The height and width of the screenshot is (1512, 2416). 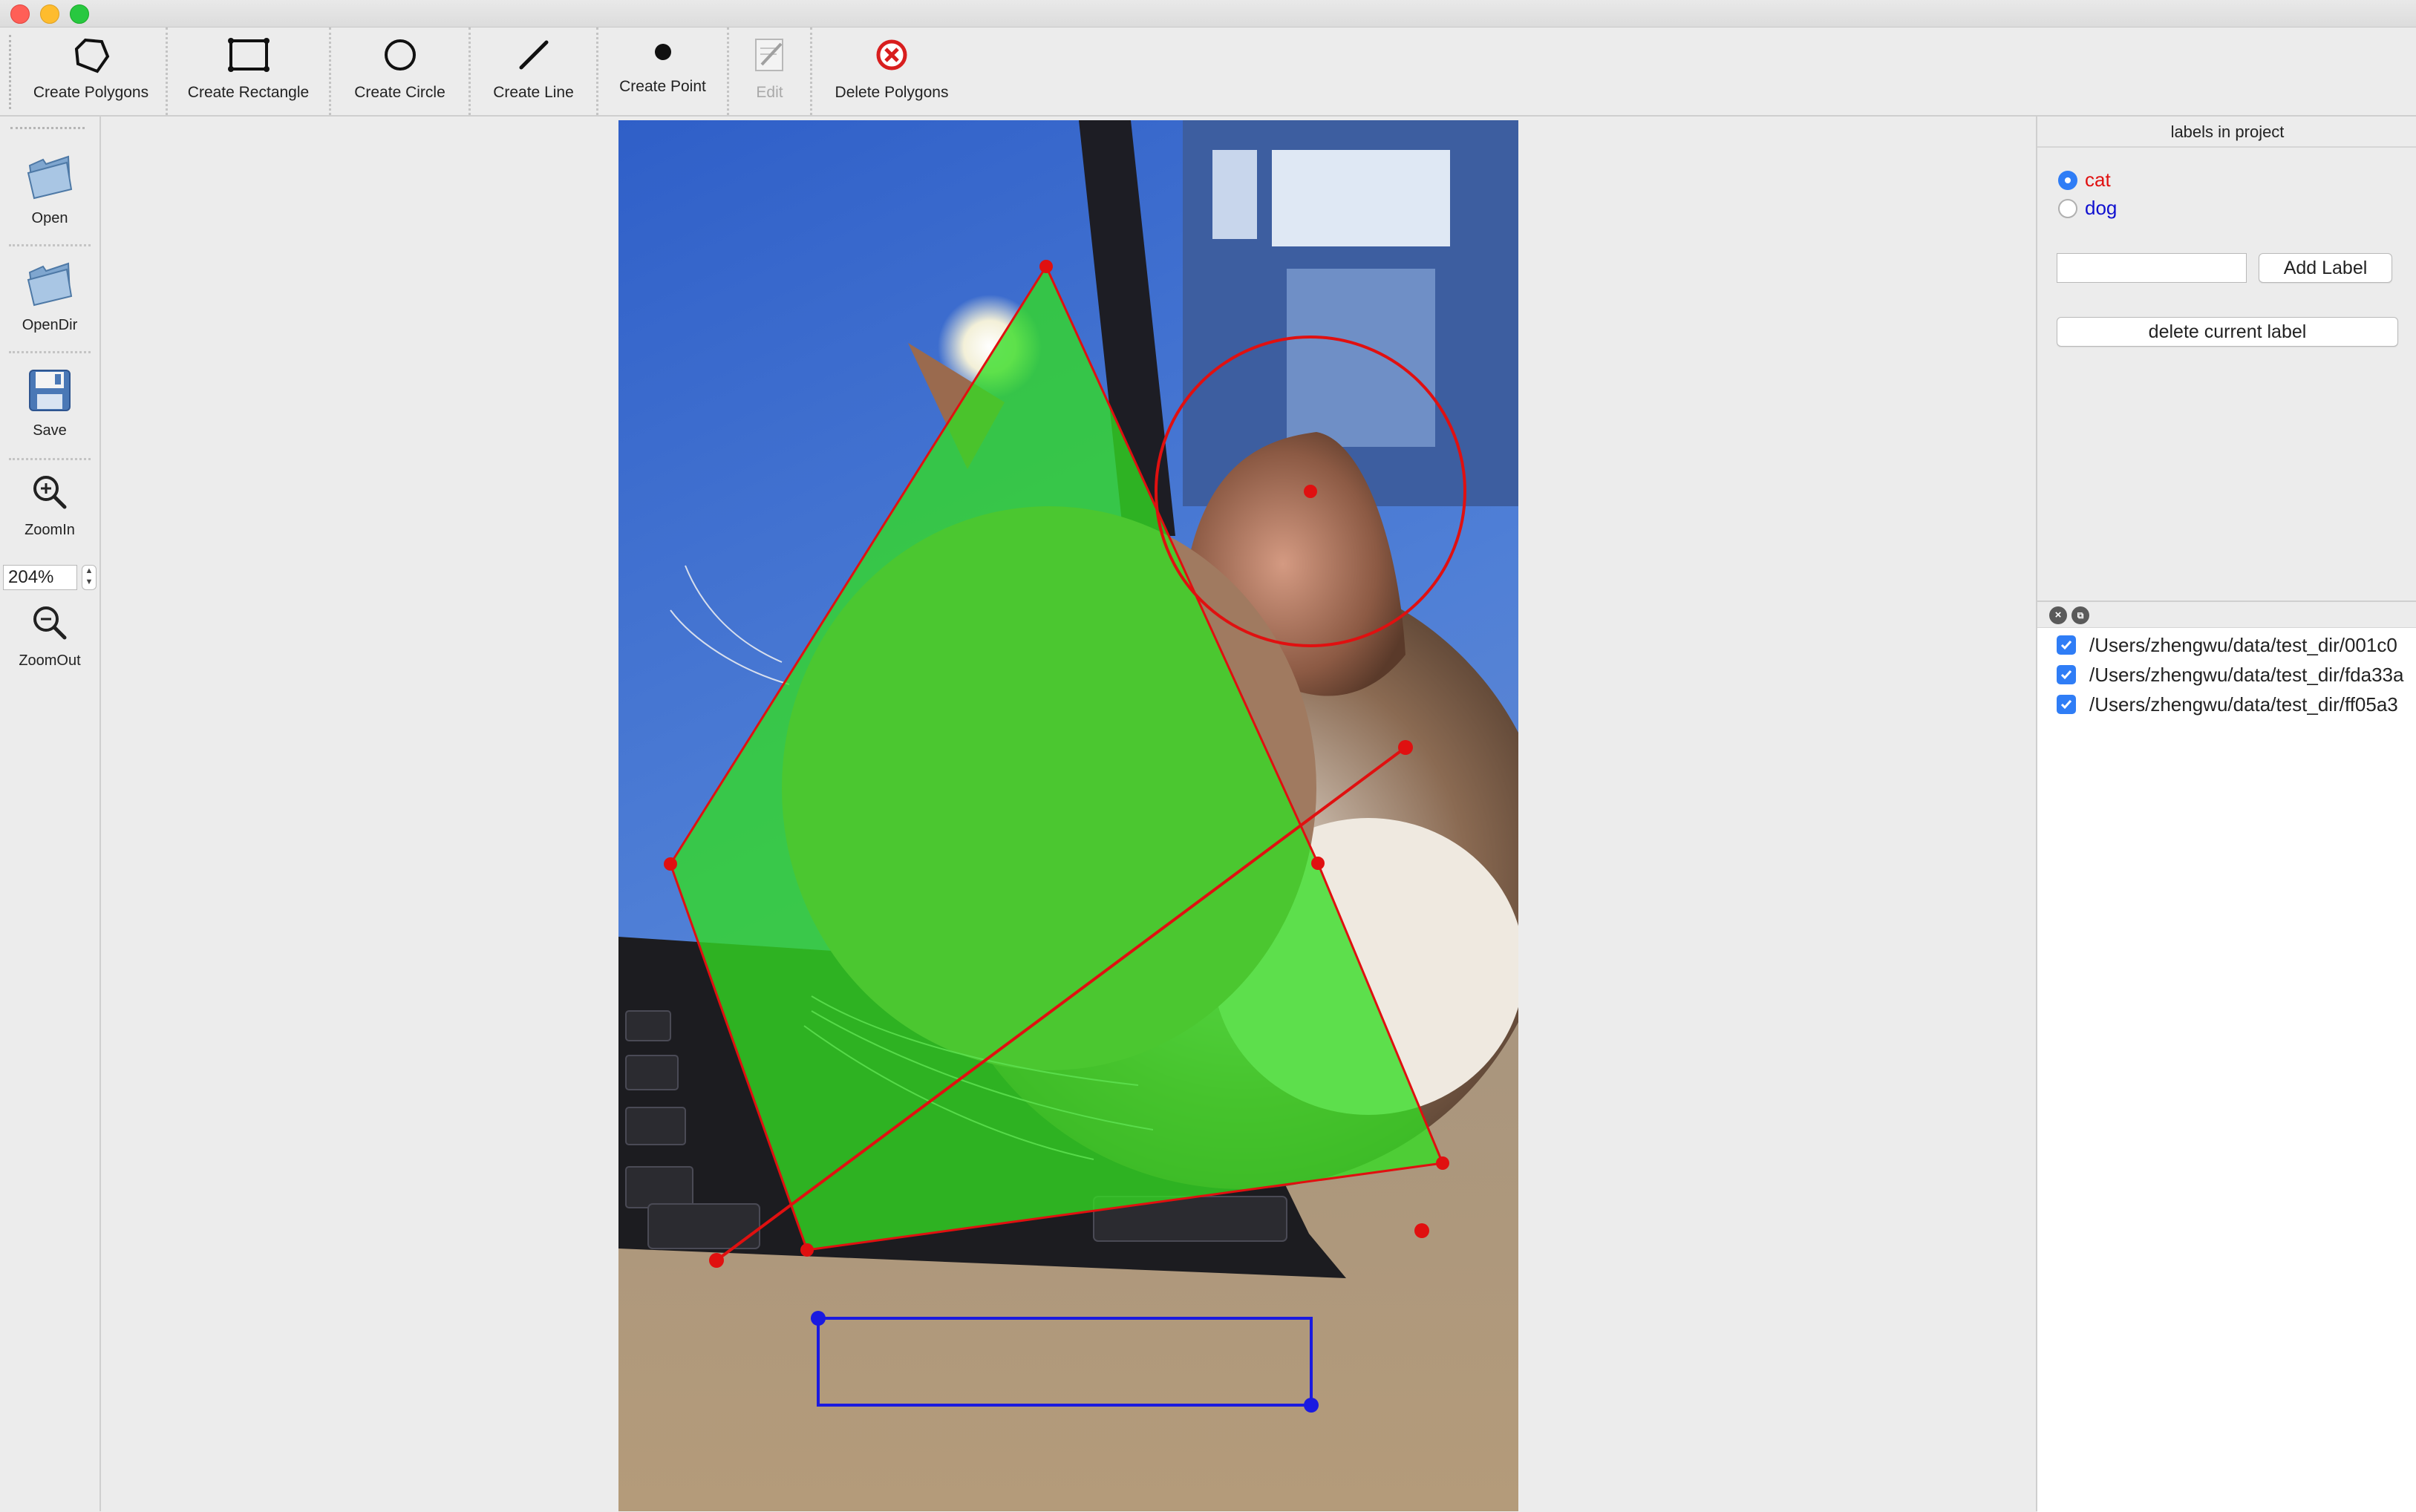 I want to click on rectangle-icon, so click(x=249, y=55).